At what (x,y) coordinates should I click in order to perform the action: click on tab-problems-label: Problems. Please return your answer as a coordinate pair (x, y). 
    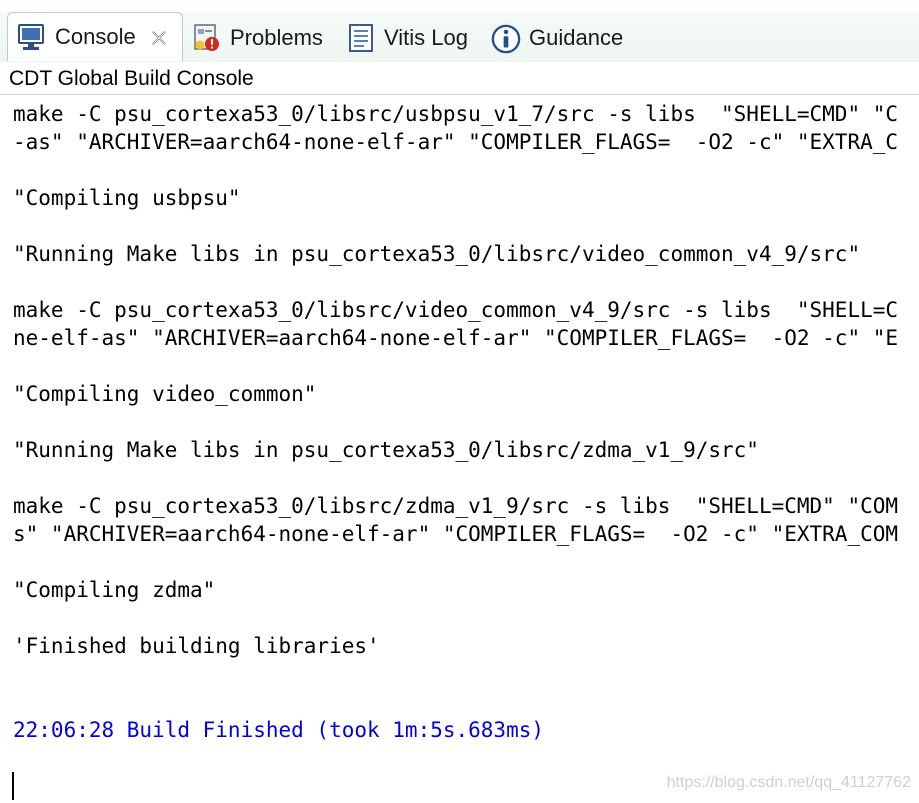
    Looking at the image, I should click on (276, 37).